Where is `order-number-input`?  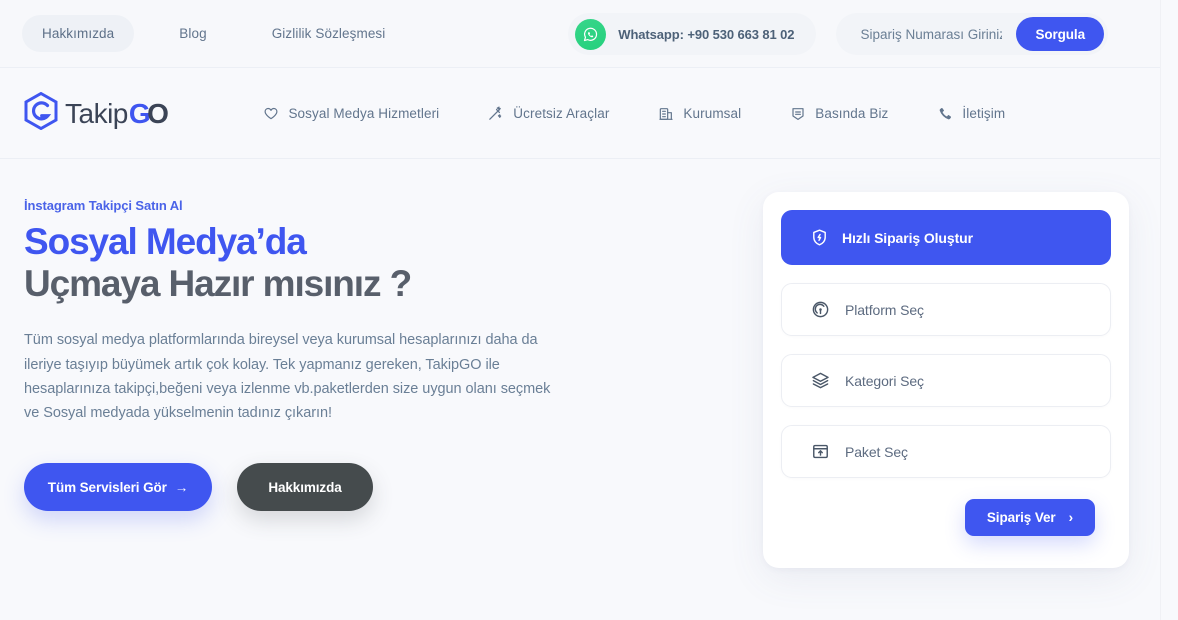 order-number-input is located at coordinates (931, 34).